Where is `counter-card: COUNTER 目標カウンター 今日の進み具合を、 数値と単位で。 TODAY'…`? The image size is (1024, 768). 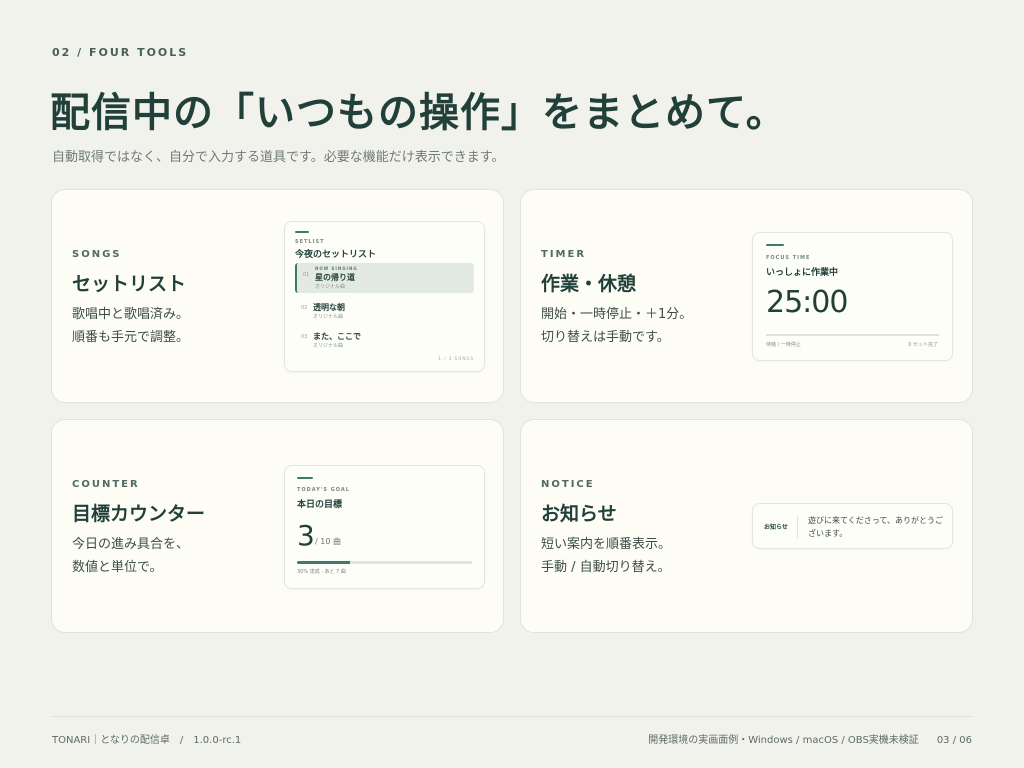 counter-card: COUNTER 目標カウンター 今日の進み具合を、 数値と単位で。 TODAY'… is located at coordinates (277, 526).